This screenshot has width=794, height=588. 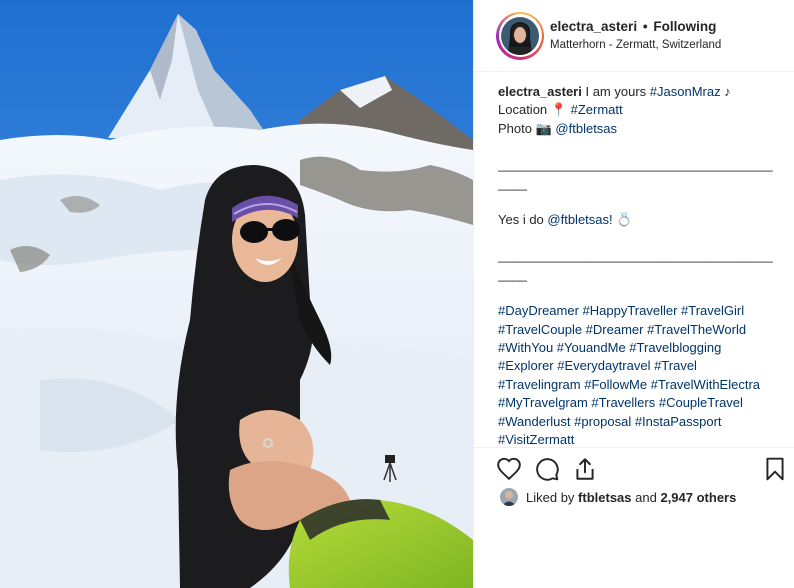 I want to click on caption-username: electra_asteri, so click(x=540, y=91).